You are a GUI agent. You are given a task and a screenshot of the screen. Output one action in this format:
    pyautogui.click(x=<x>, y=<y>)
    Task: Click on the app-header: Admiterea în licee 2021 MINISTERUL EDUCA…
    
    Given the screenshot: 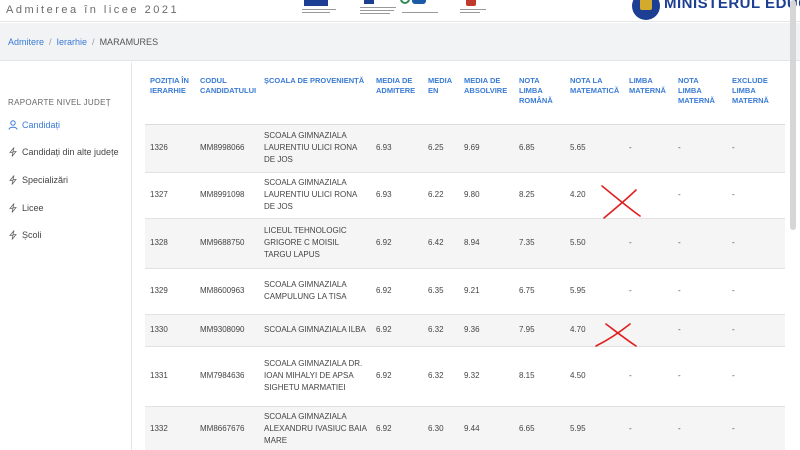 What is the action you would take?
    pyautogui.click(x=400, y=11)
    